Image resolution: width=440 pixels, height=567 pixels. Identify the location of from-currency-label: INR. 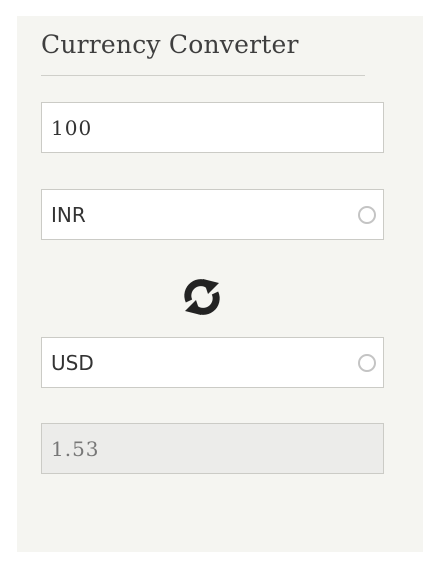
(68, 214).